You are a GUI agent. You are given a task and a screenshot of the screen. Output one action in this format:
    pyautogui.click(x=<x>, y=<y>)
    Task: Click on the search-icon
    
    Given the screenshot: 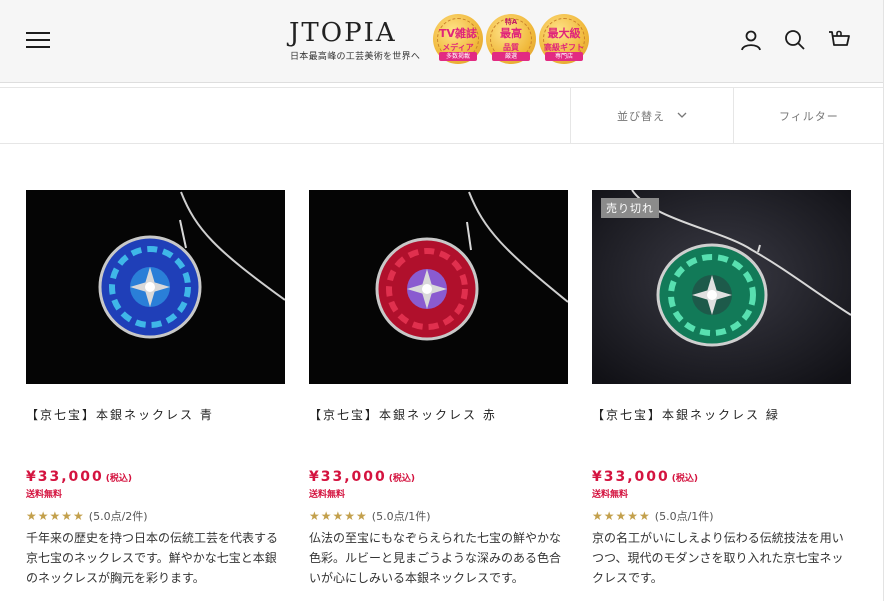 What is the action you would take?
    pyautogui.click(x=795, y=40)
    